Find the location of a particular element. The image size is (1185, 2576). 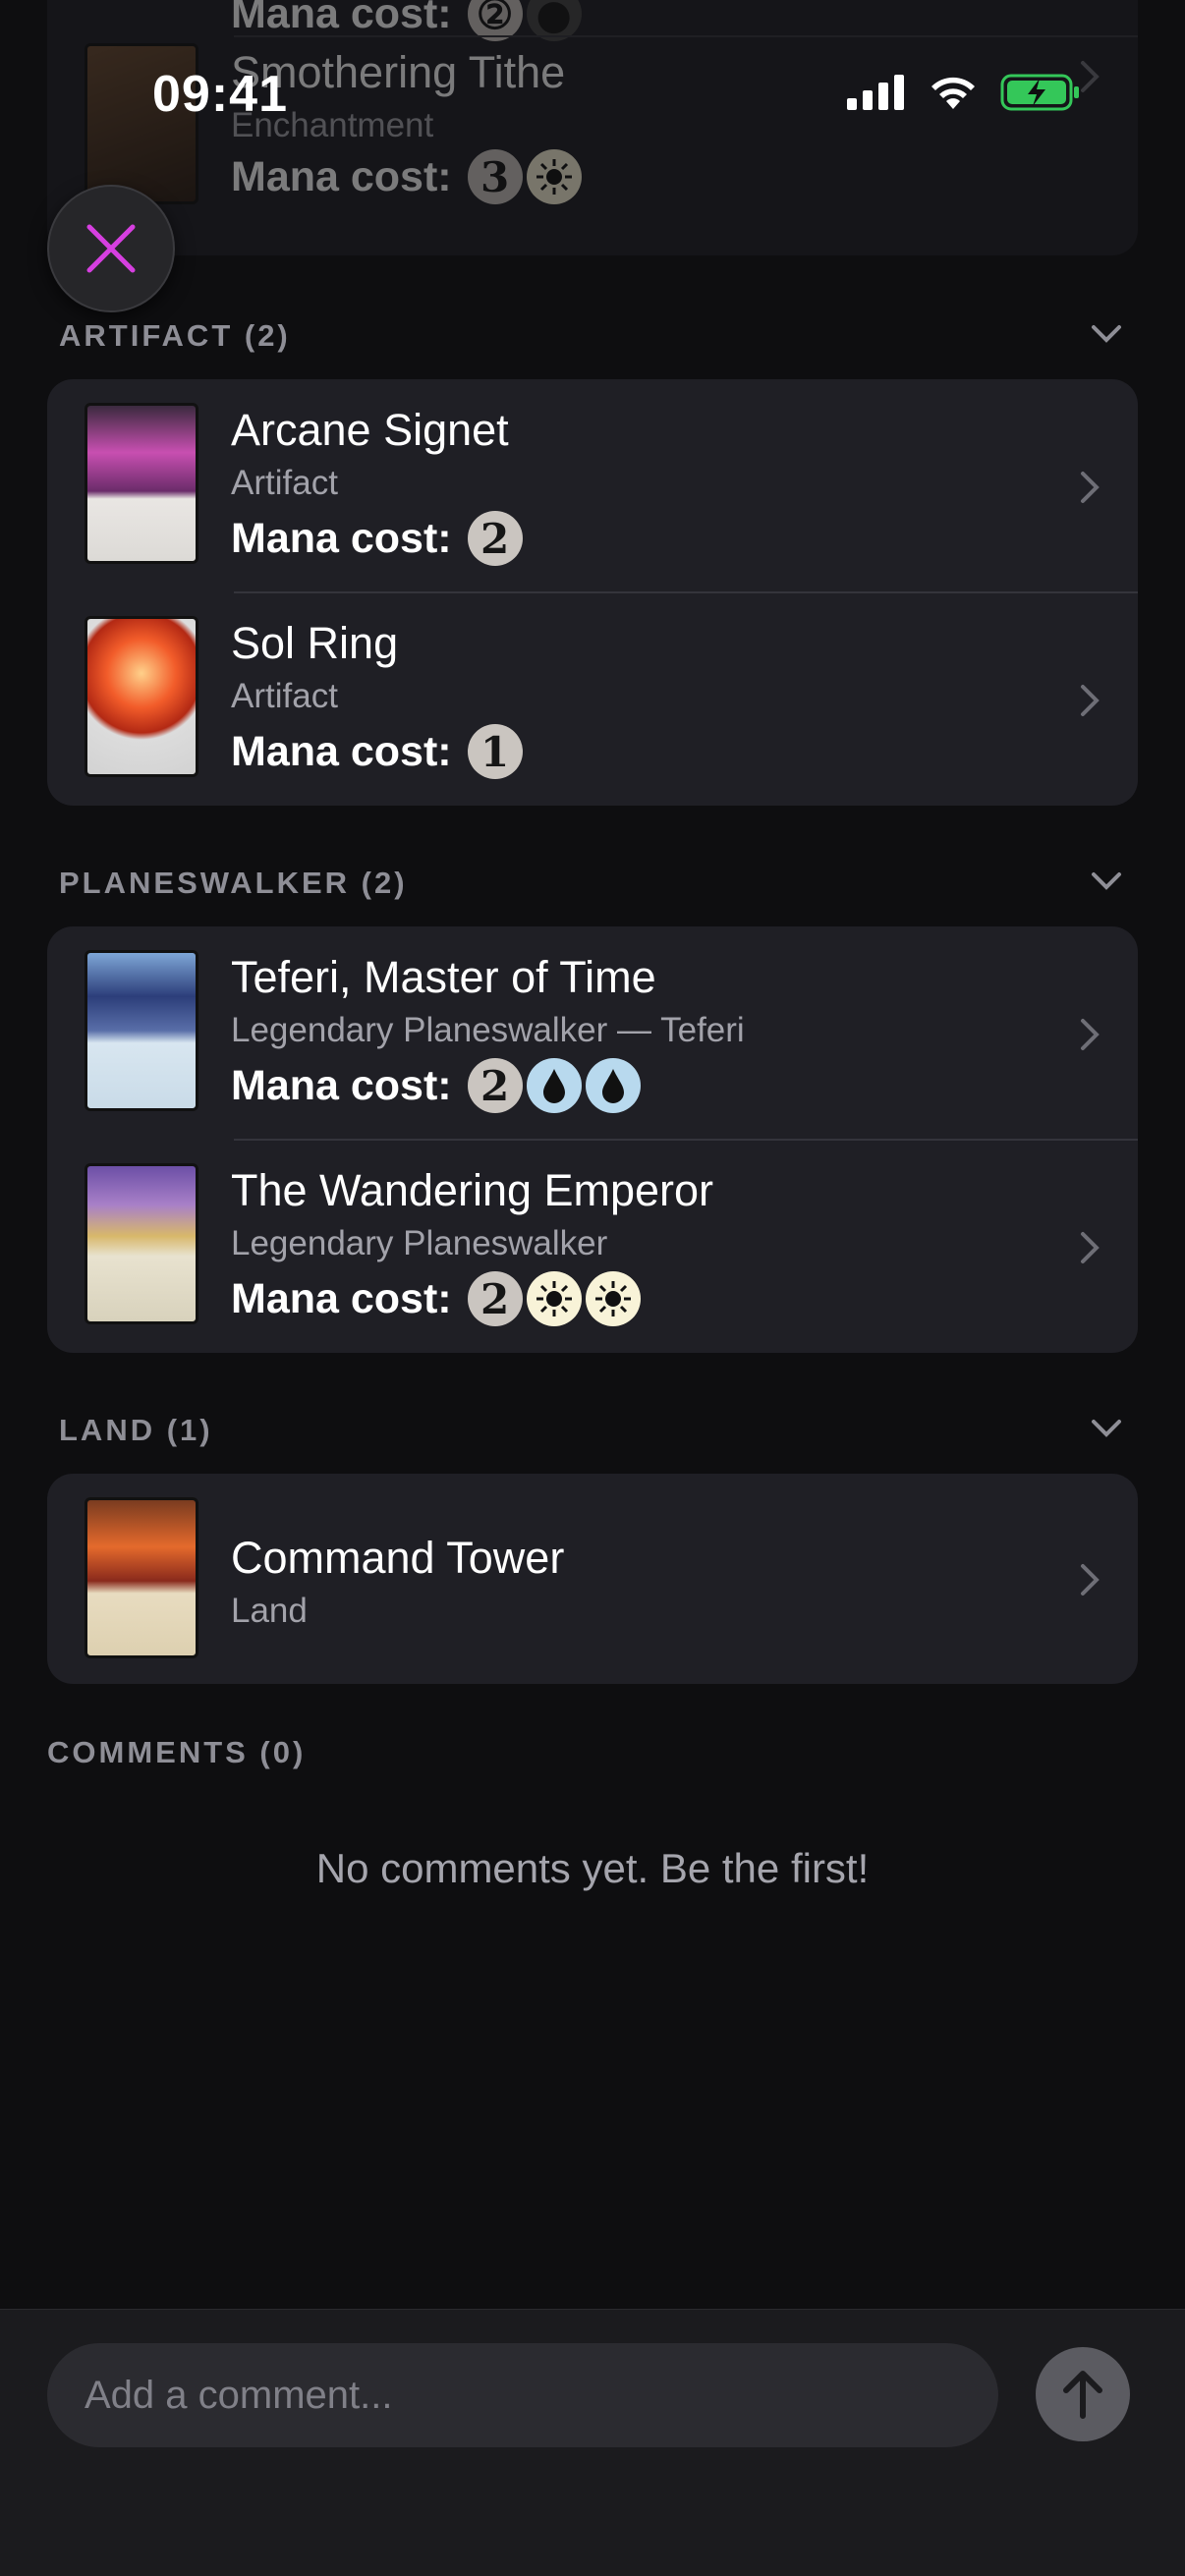

status-time: 09:41 is located at coordinates (220, 94).